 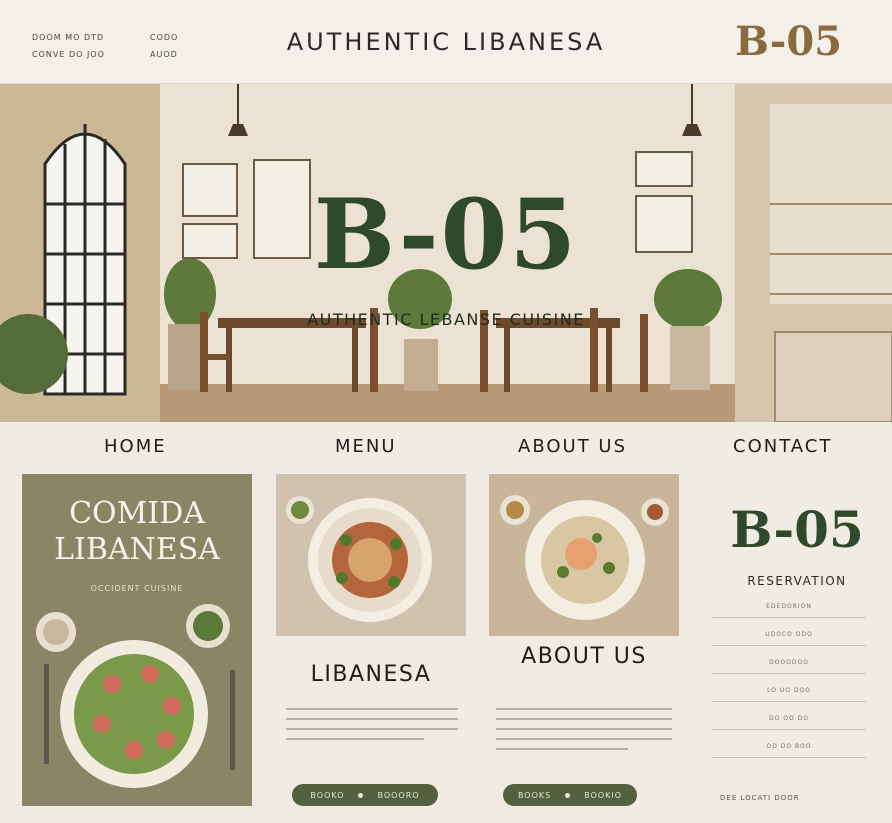 I want to click on reservation-footer: DEE LOCATI DOOR, so click(x=760, y=798).